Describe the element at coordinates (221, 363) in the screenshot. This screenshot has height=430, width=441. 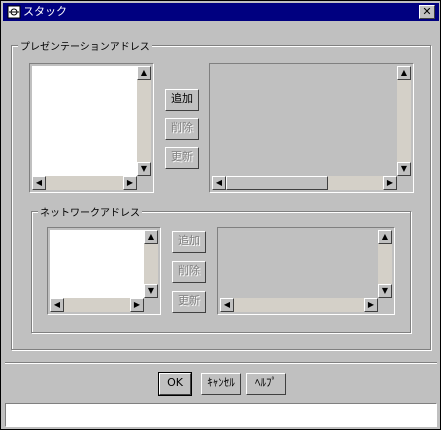
I see `separator` at that location.